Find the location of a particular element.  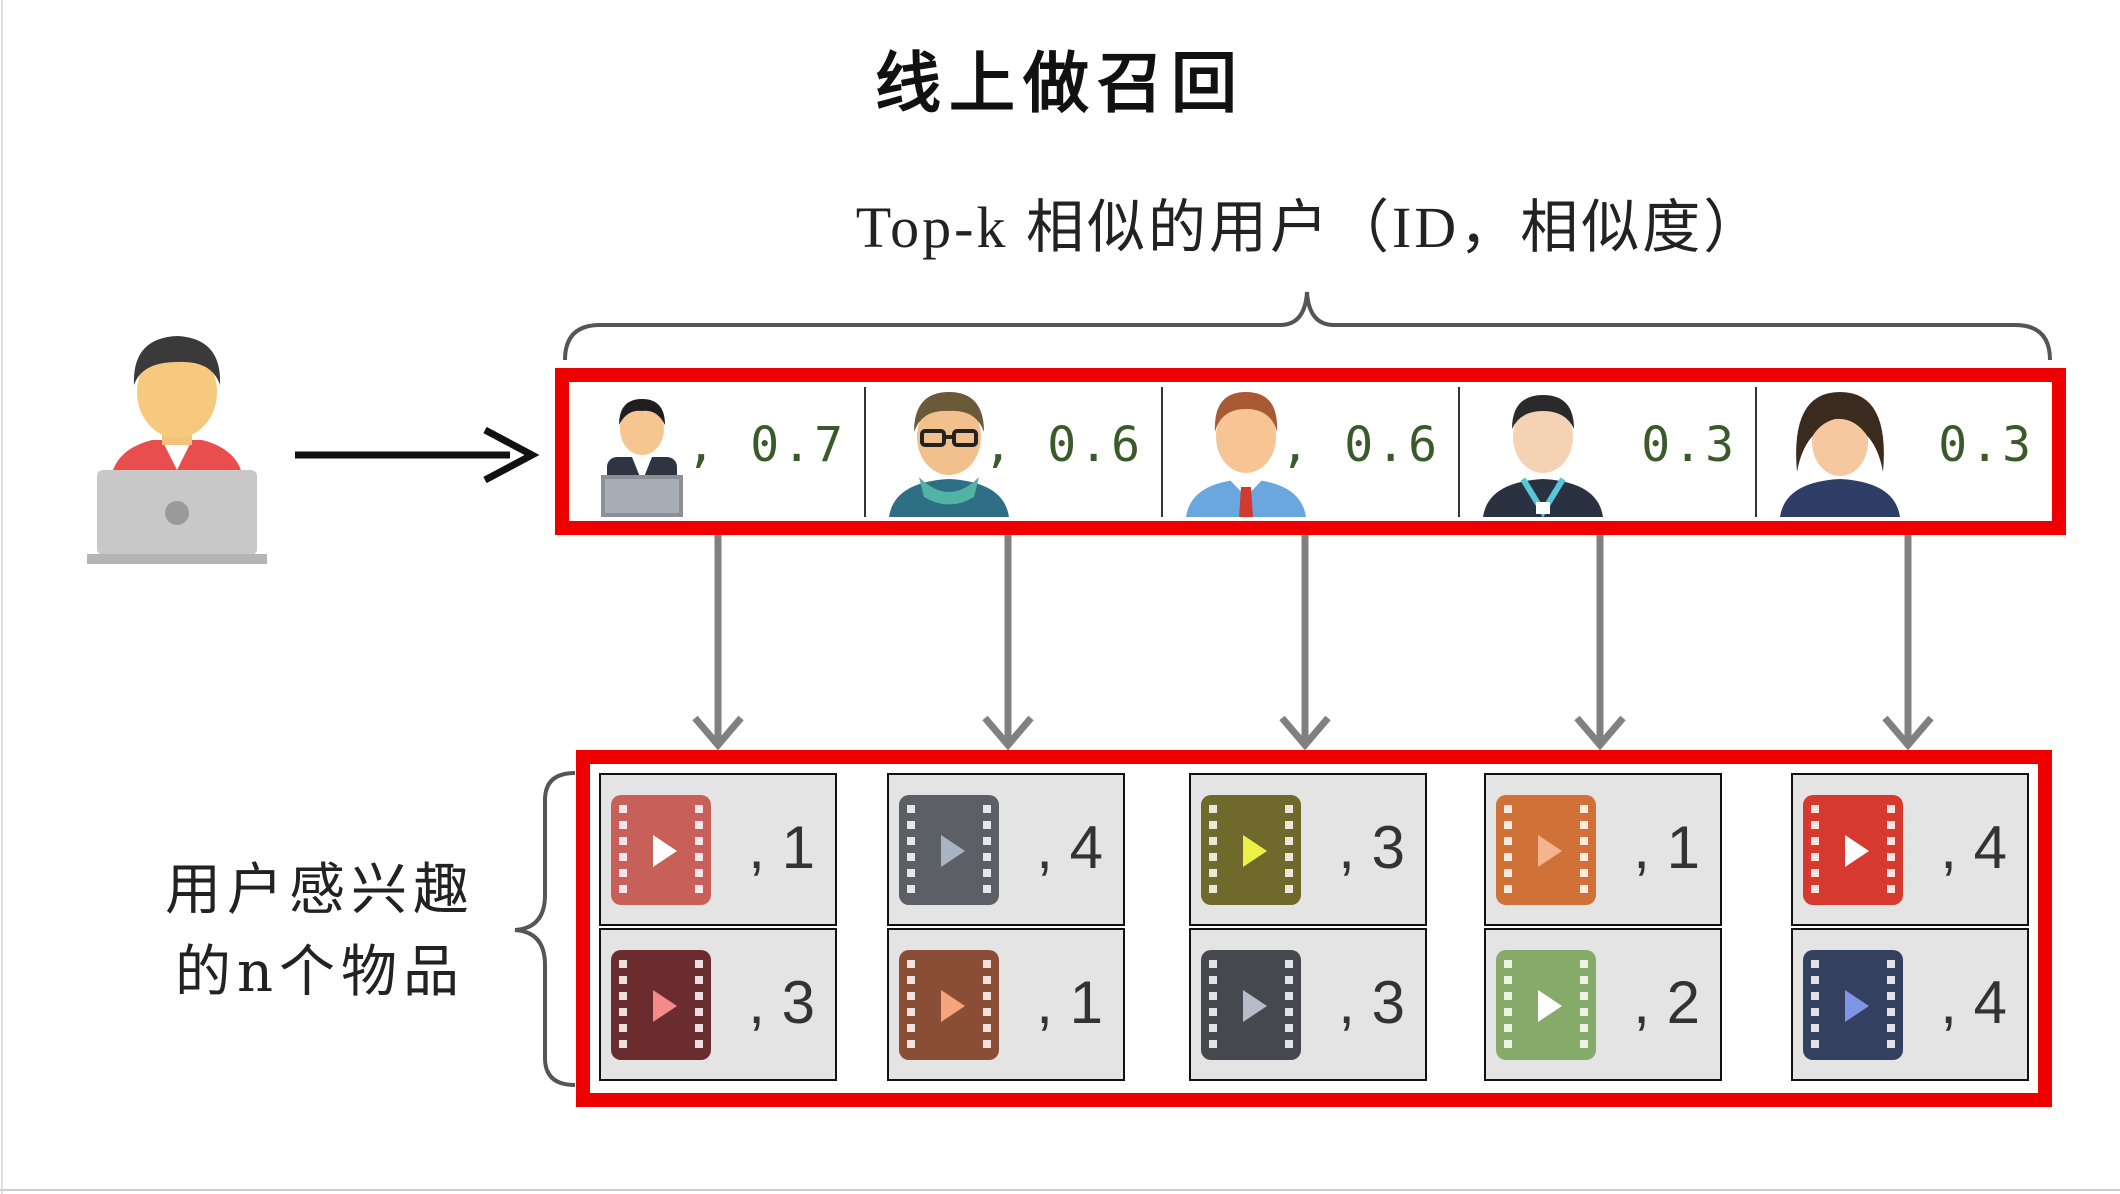

interested-items-label-line2: 的n个物品 is located at coordinates (320, 972).